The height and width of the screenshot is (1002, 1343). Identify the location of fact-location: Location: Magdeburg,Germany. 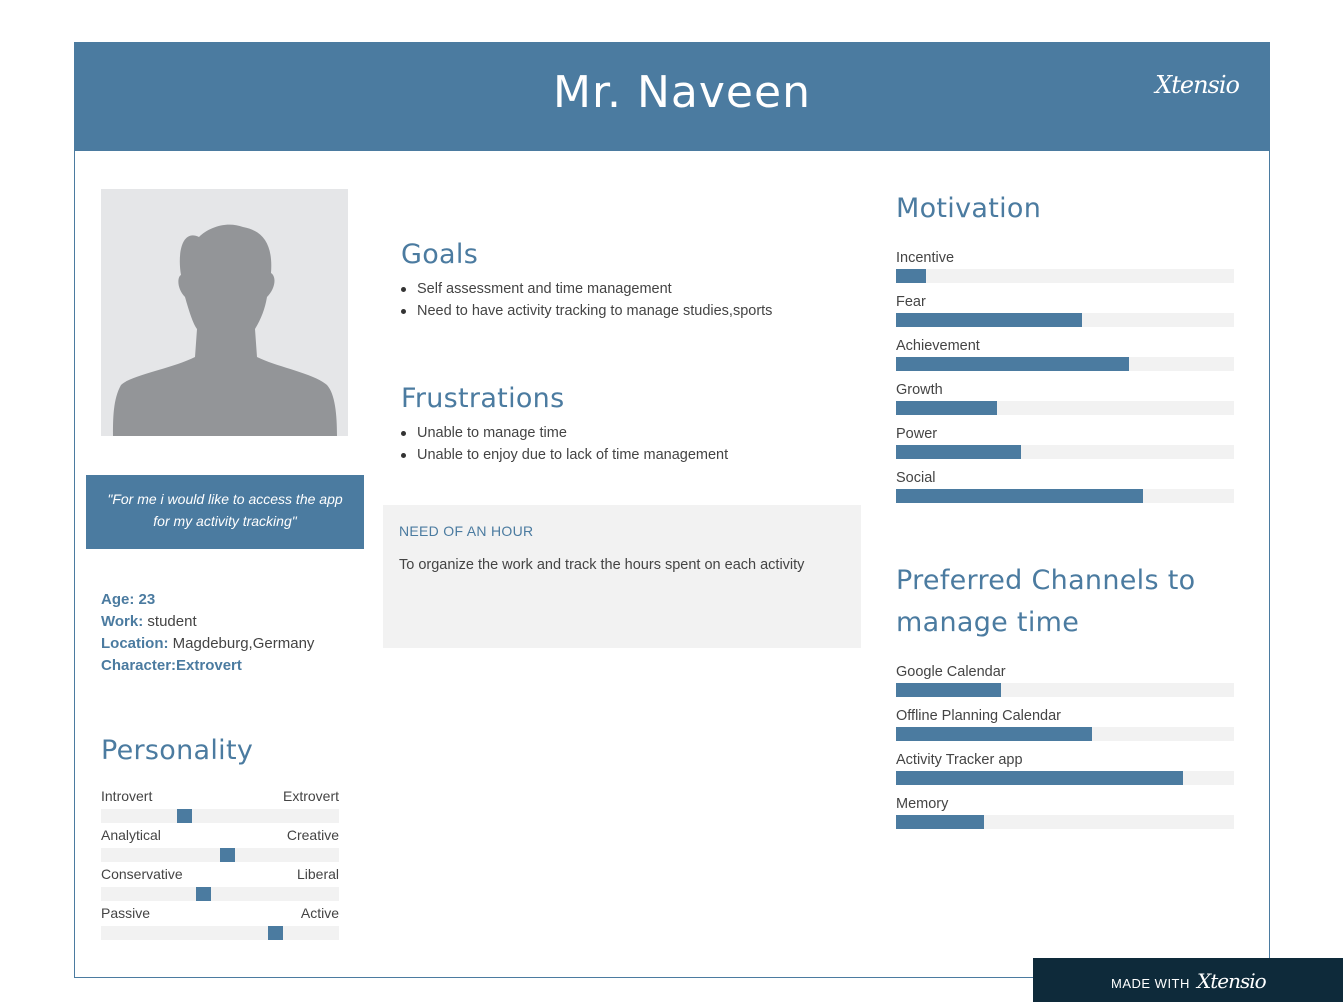
(207, 644).